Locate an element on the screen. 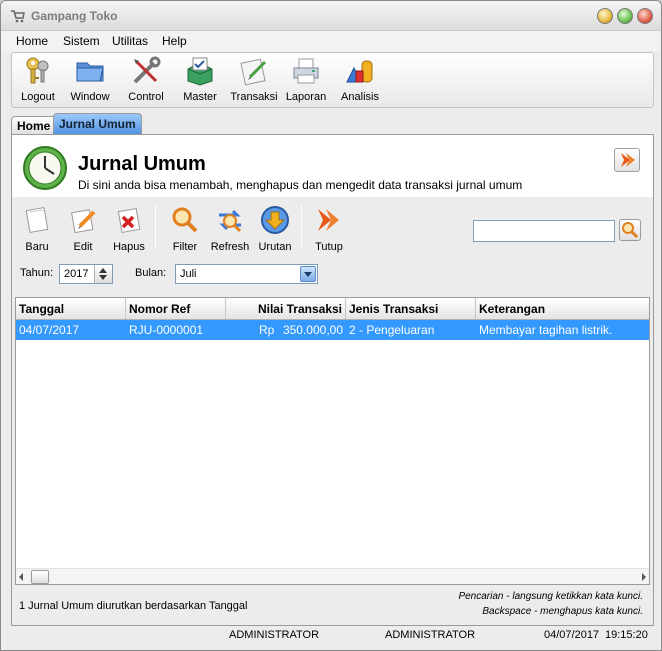  refresh-button: Refresh is located at coordinates (230, 228).